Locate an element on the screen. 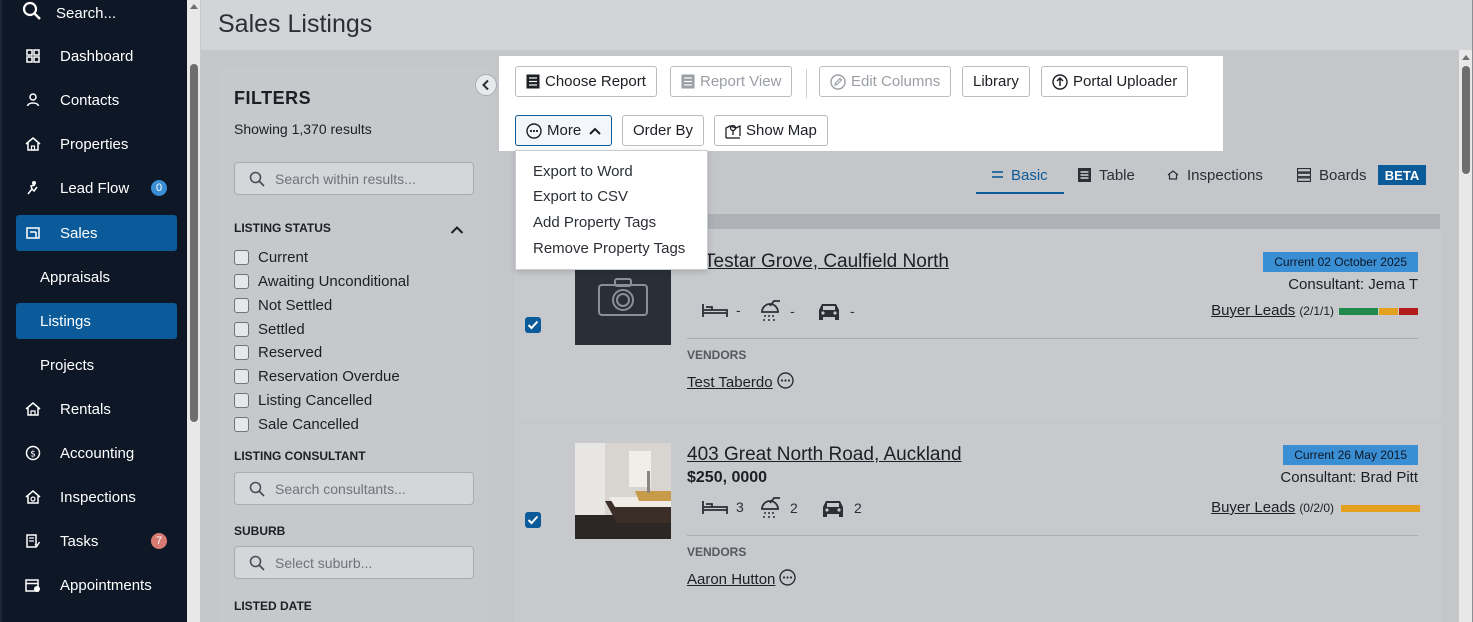 This screenshot has width=1473, height=622. show-map-label: Show Map is located at coordinates (781, 130).